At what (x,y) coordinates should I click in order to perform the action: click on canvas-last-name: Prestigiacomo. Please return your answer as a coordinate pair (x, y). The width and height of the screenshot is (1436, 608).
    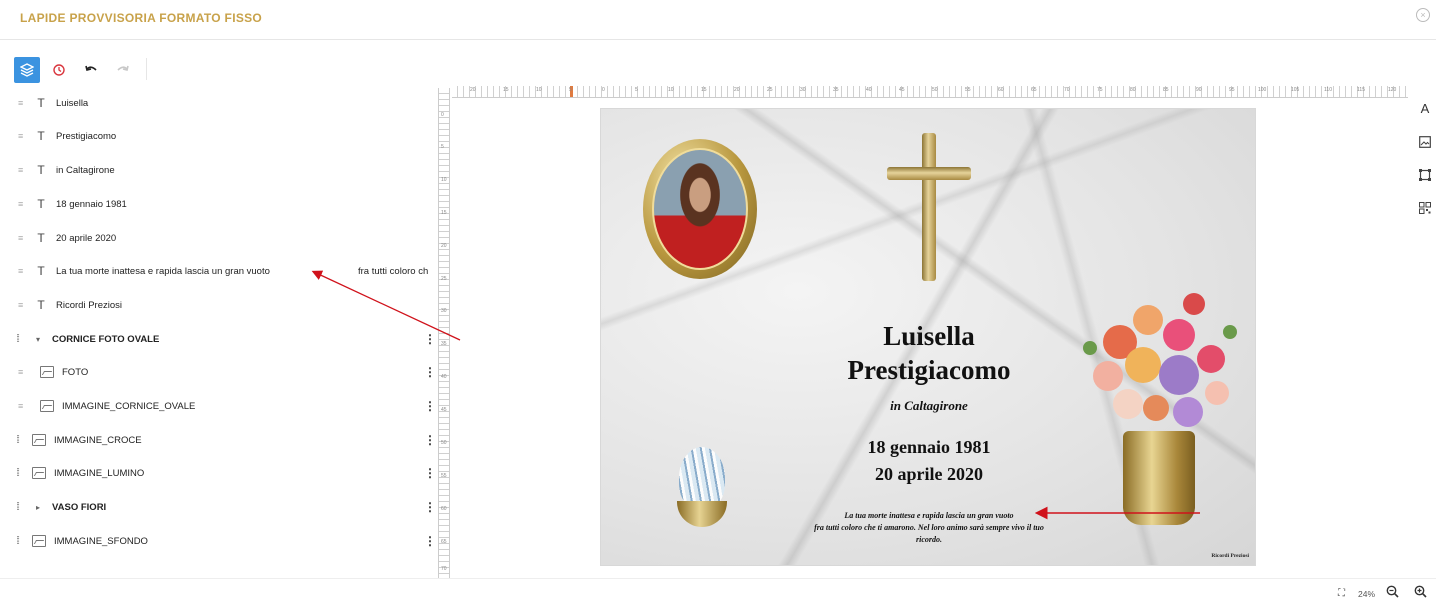
    Looking at the image, I should click on (928, 370).